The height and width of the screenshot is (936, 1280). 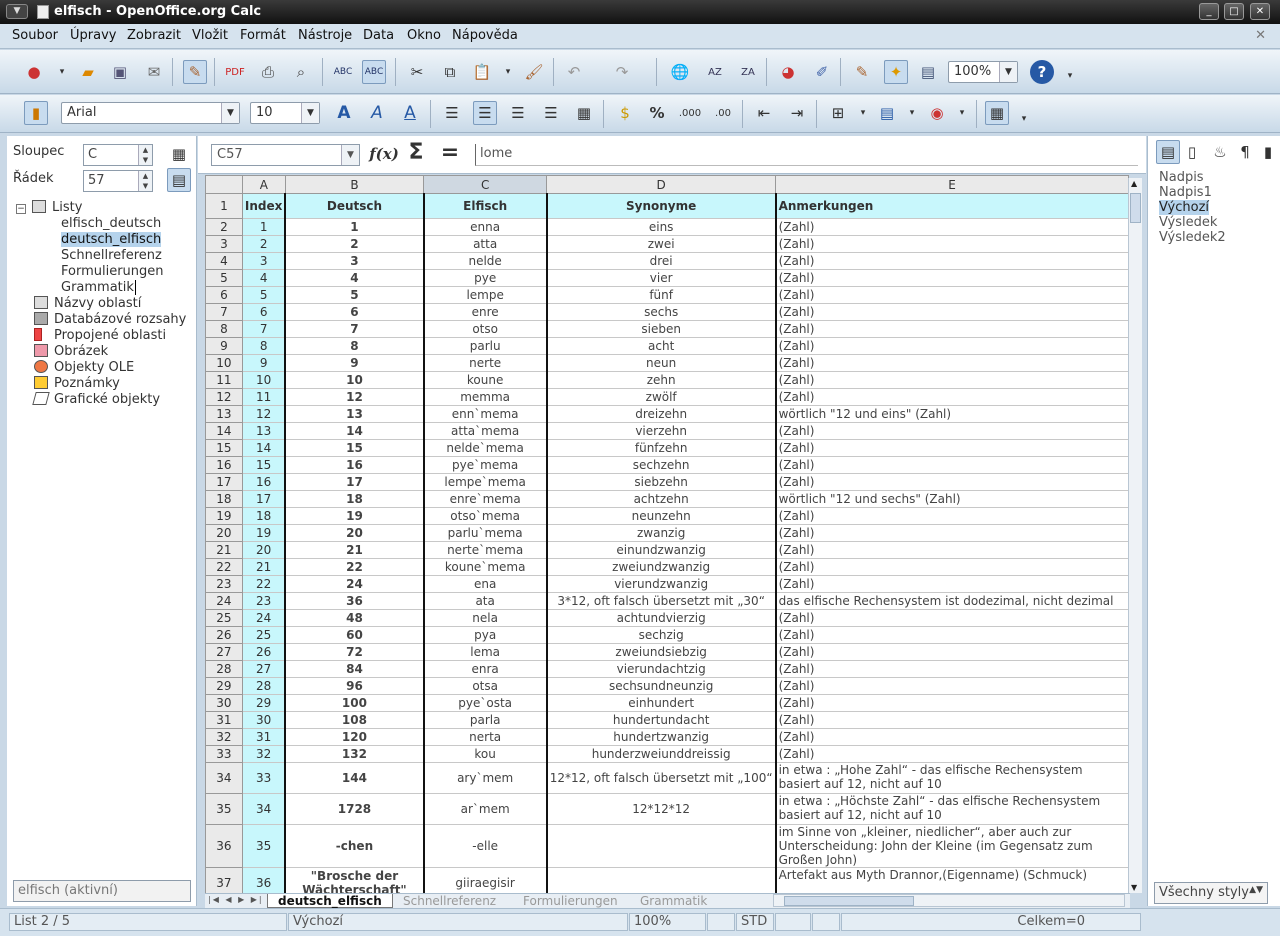 What do you see at coordinates (1184, 207) in the screenshot?
I see `style-item-selected: Výchozí` at bounding box center [1184, 207].